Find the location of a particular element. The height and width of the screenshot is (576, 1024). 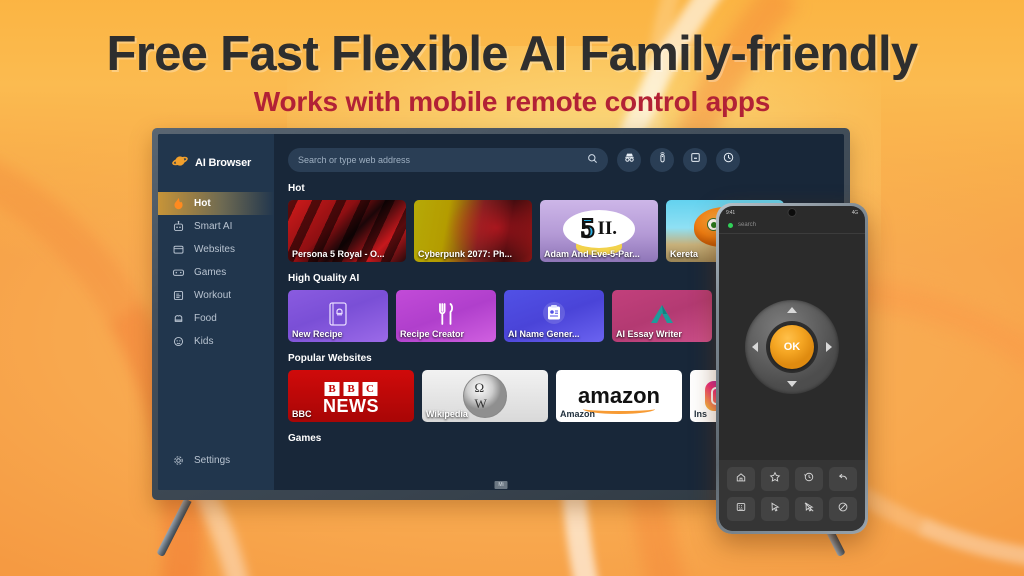

search-input: Search or type web address is located at coordinates (448, 160).